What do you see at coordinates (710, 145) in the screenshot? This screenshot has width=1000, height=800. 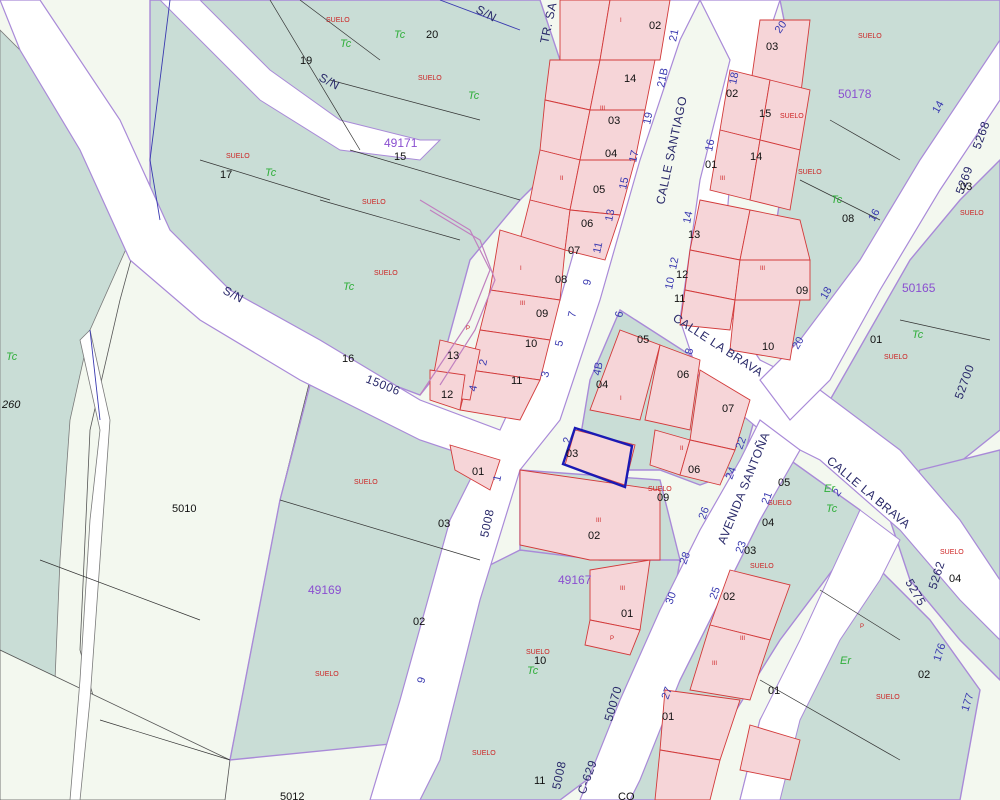 I see `house-number: 16` at bounding box center [710, 145].